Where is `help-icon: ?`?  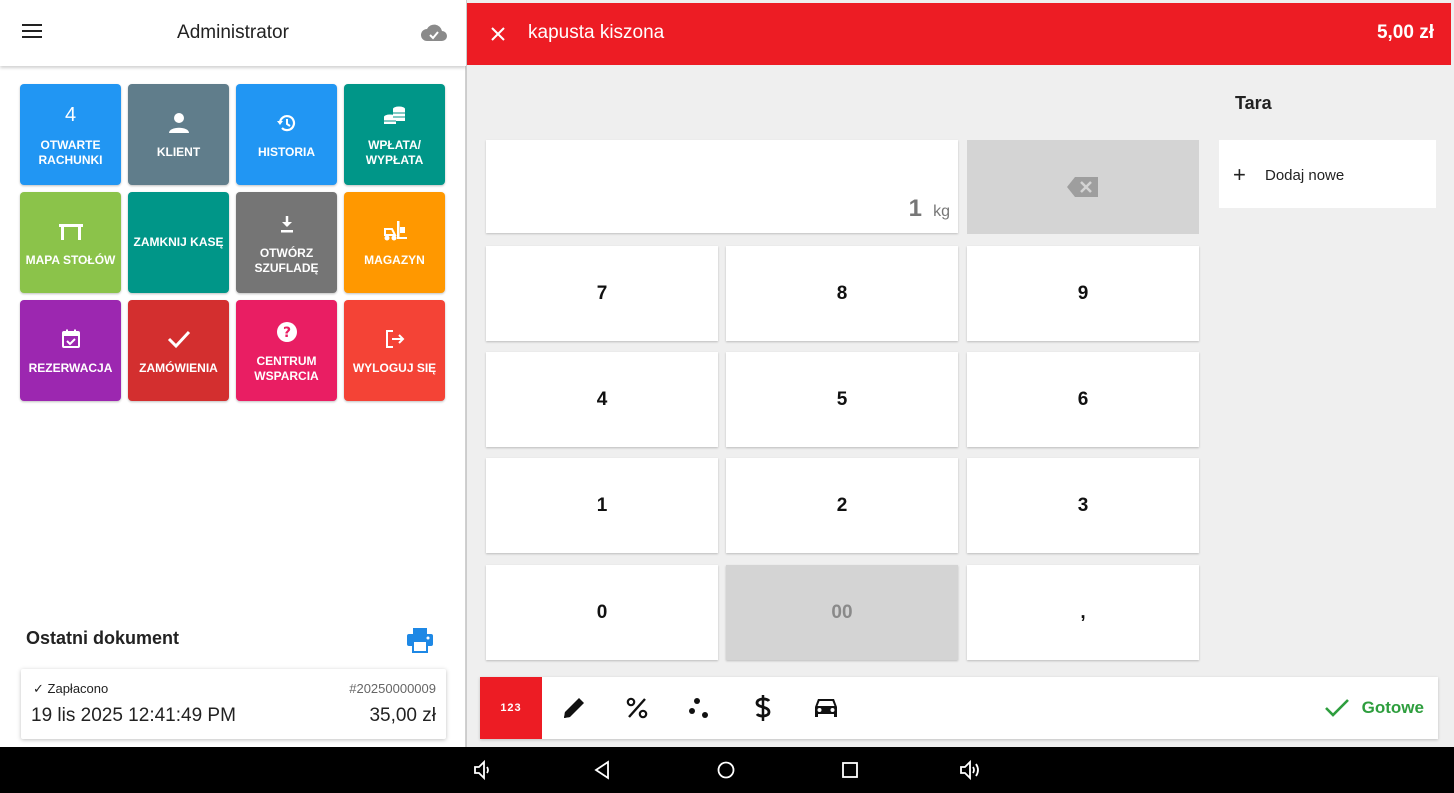
help-icon: ? is located at coordinates (287, 332).